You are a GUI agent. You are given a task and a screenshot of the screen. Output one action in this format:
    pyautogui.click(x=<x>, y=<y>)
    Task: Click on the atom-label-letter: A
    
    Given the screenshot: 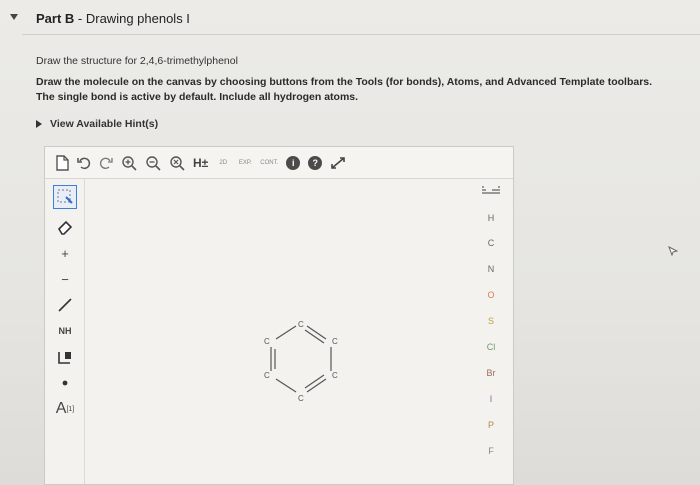 What is the action you would take?
    pyautogui.click(x=61, y=408)
    